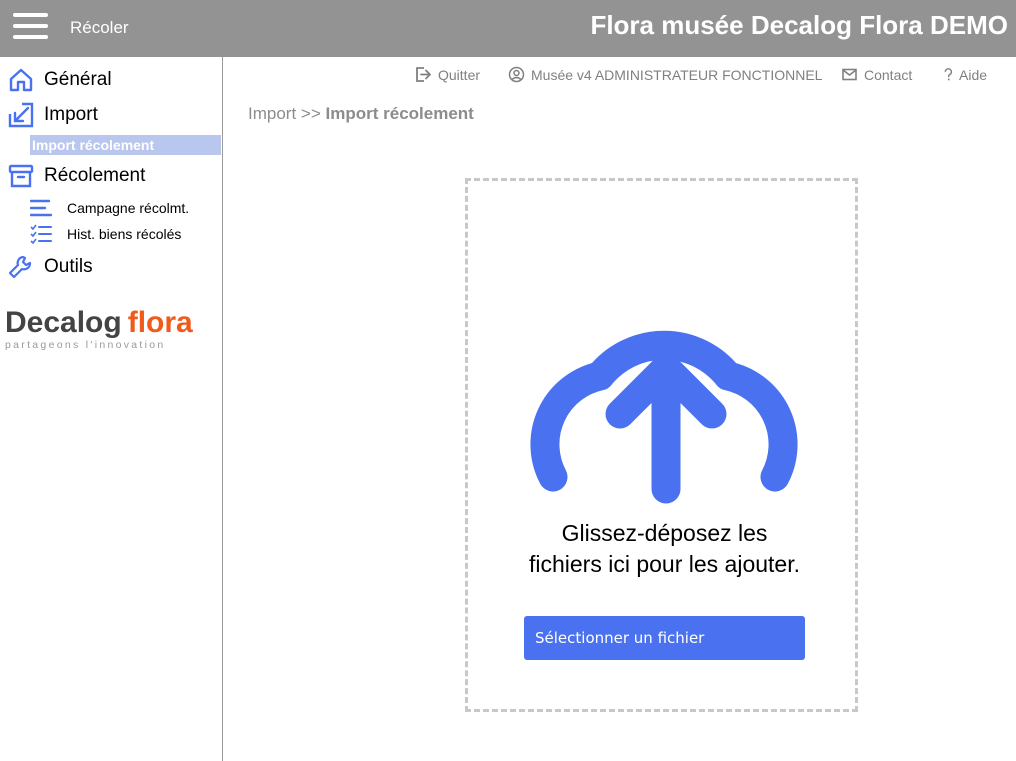 The height and width of the screenshot is (761, 1016). Describe the element at coordinates (85, 345) in the screenshot. I see `logo-tagline: partageons l'innovation` at that location.